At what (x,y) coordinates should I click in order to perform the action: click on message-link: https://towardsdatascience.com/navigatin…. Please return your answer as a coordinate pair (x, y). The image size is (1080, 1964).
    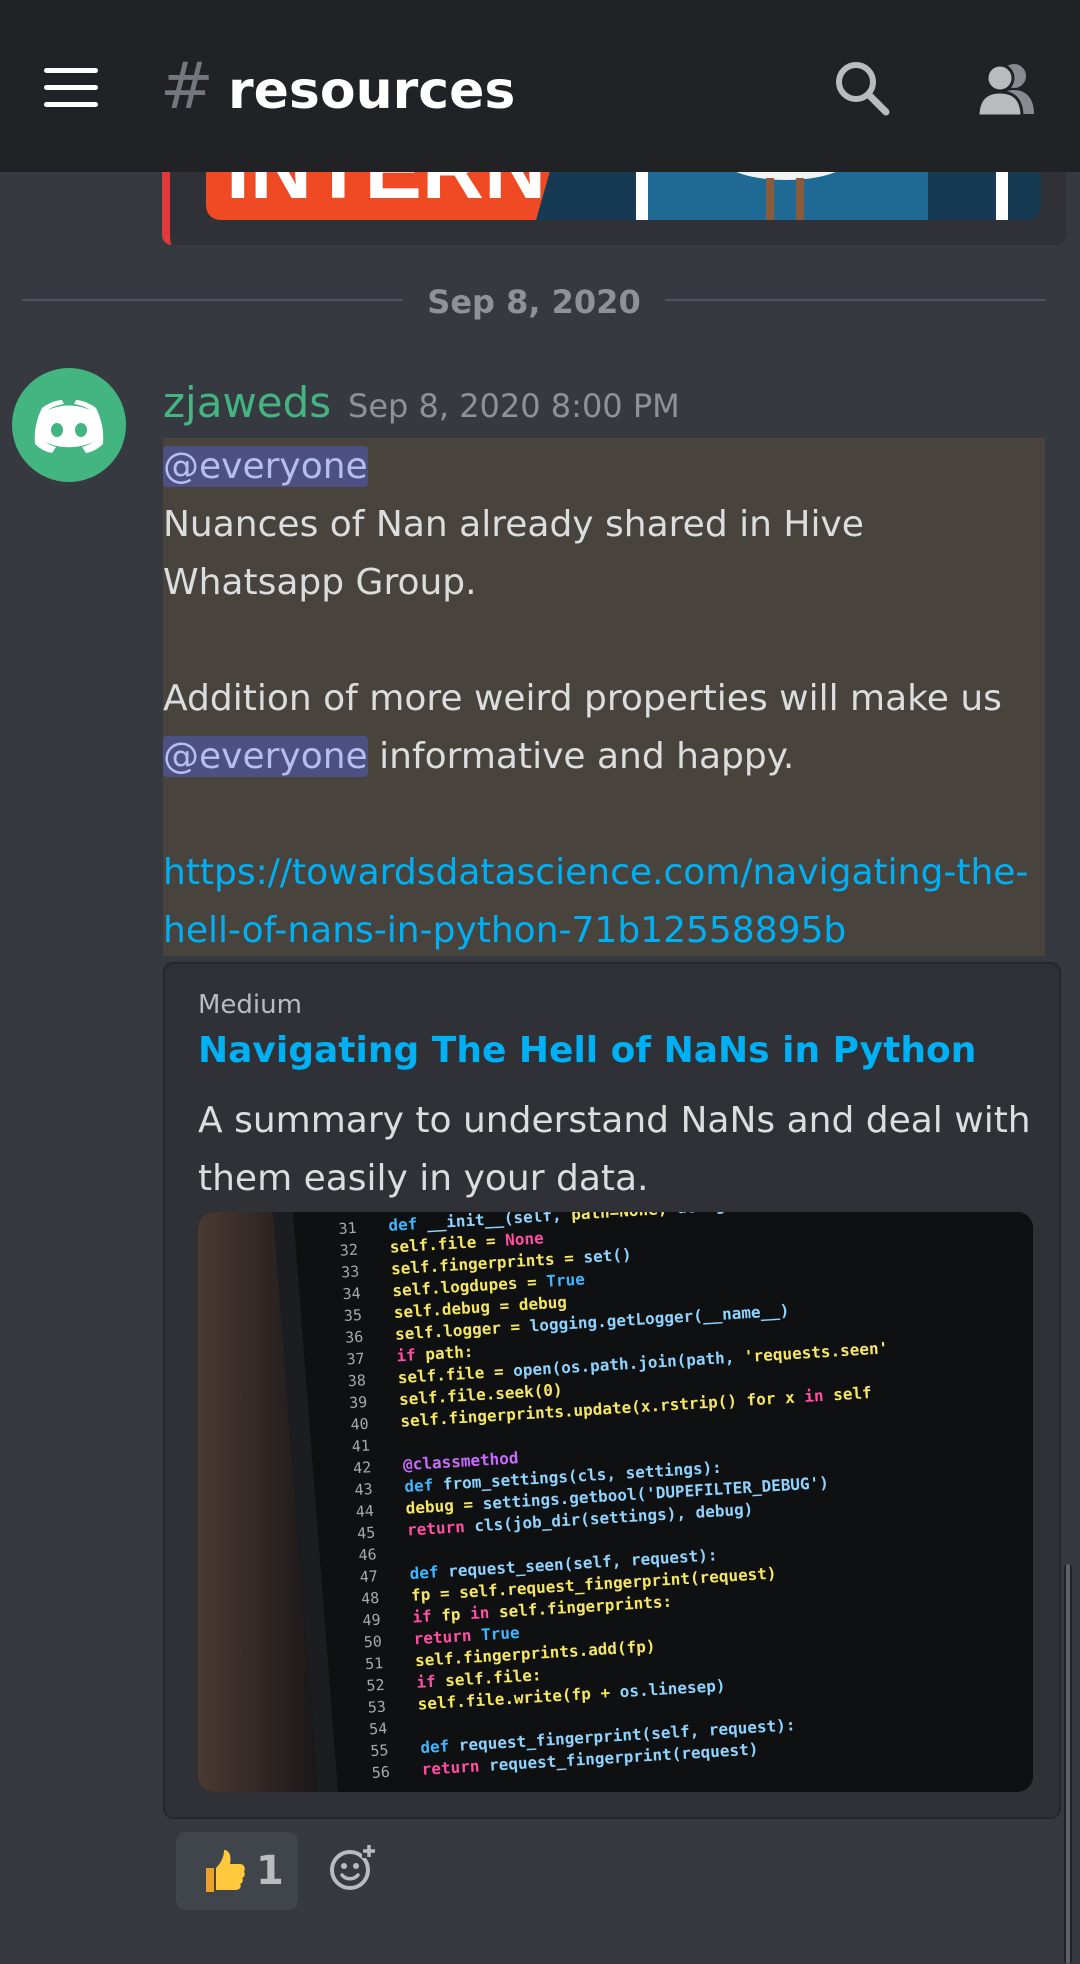
    Looking at the image, I should click on (595, 901).